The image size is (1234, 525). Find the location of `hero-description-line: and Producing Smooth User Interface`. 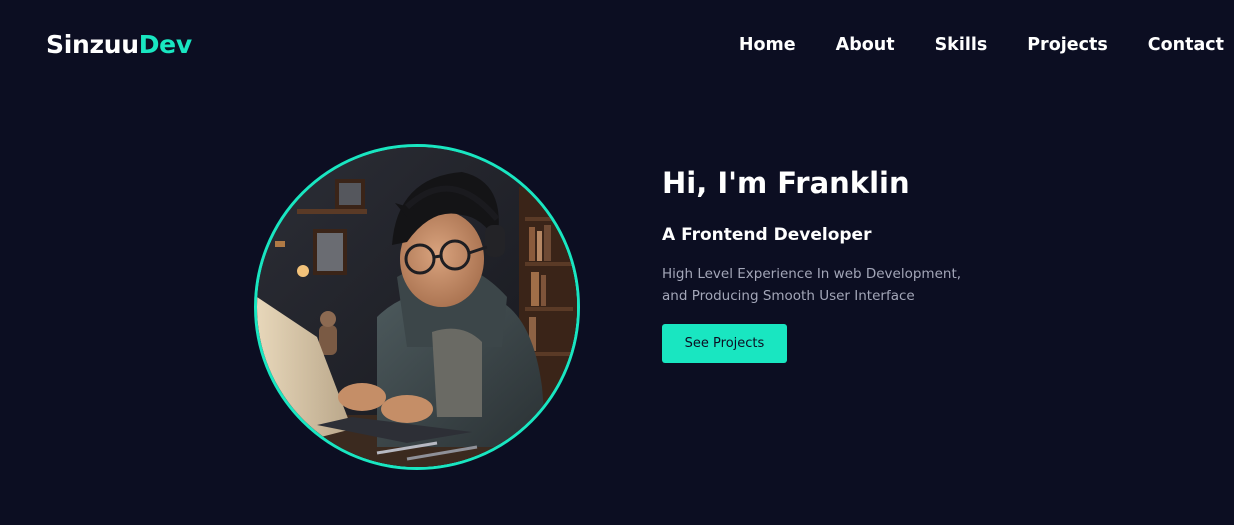

hero-description-line: and Producing Smooth User Interface is located at coordinates (788, 296).